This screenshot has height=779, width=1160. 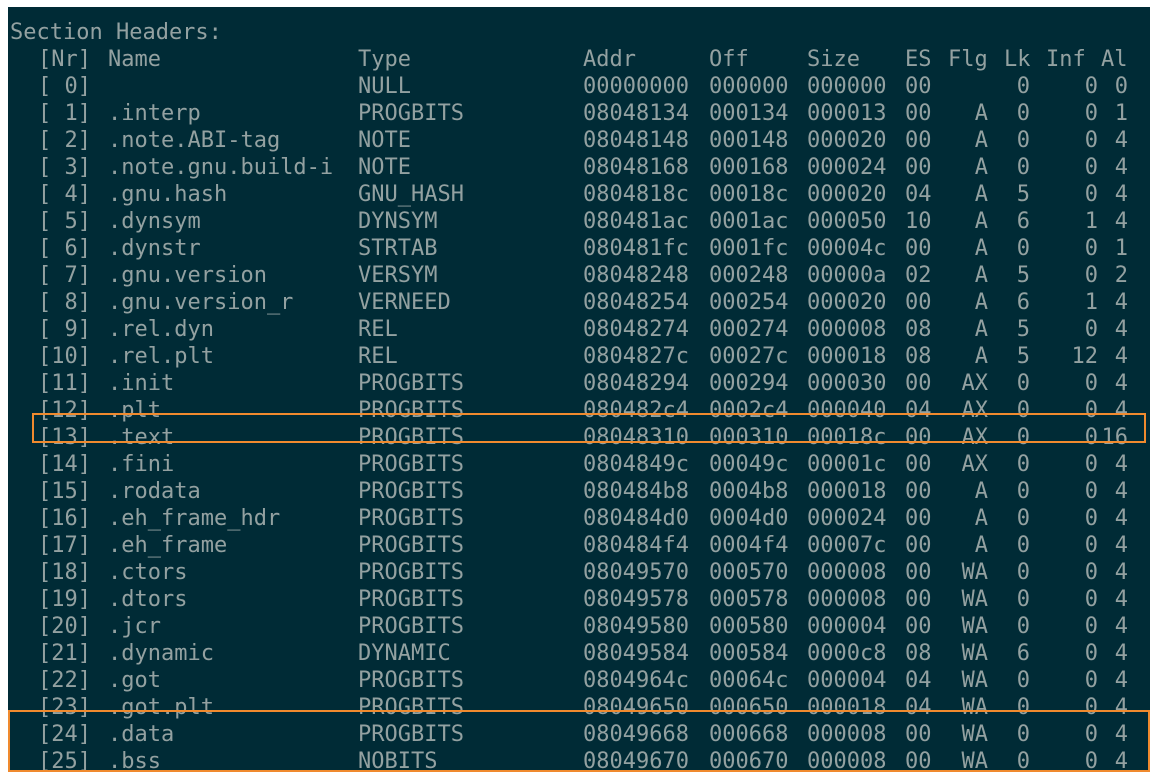 What do you see at coordinates (64, 59) in the screenshot?
I see `header-nr: [Nr]` at bounding box center [64, 59].